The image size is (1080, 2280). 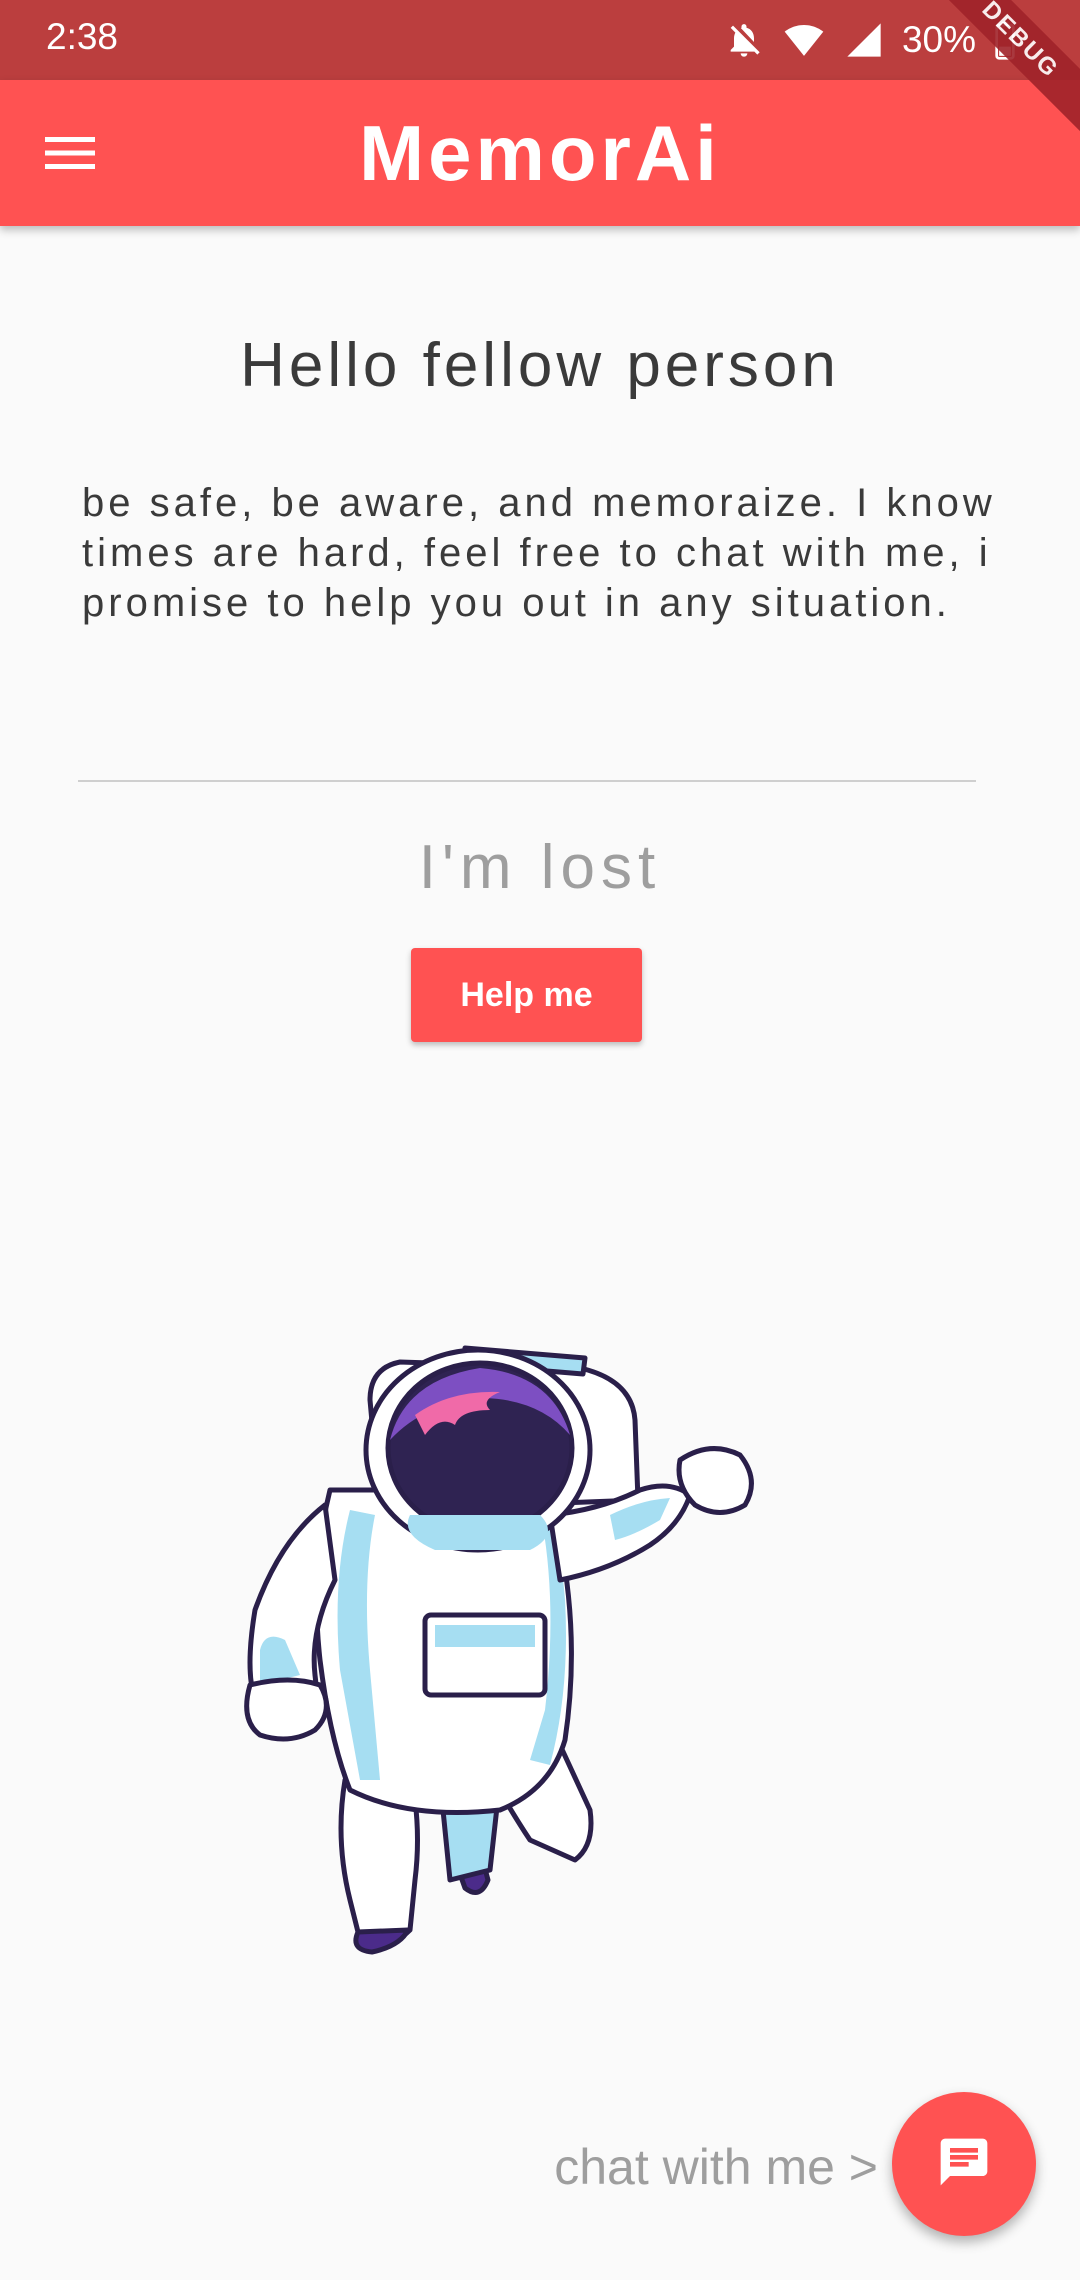 I want to click on chat-icon, so click(x=964, y=2164).